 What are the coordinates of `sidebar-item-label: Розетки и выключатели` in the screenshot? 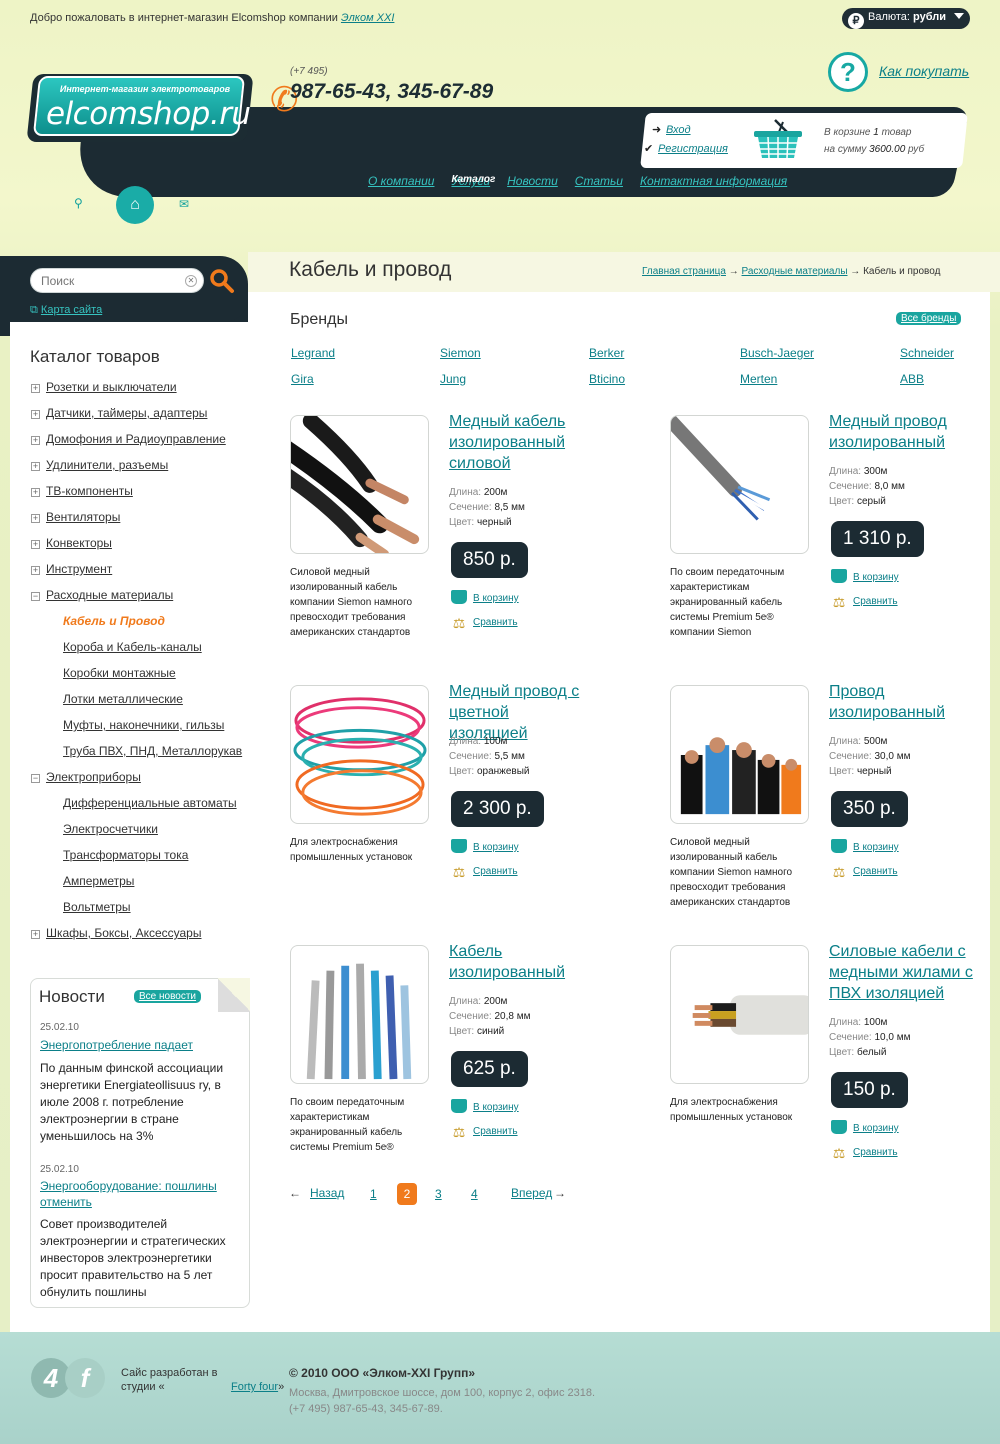 It's located at (111, 387).